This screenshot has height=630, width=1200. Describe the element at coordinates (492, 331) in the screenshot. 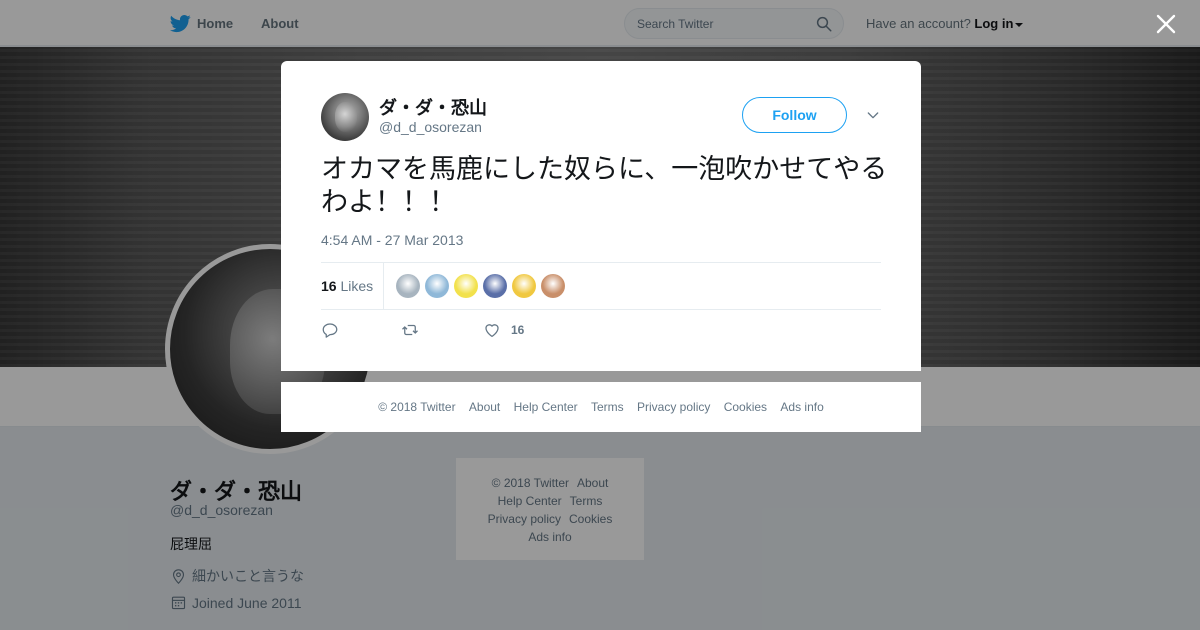

I see `heart-icon` at that location.